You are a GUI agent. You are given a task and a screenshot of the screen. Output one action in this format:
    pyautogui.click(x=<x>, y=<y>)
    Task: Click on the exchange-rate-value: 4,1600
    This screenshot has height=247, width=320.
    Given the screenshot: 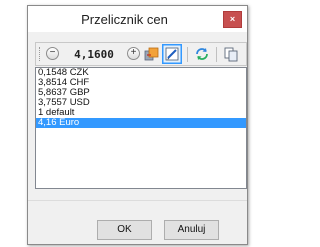 What is the action you would take?
    pyautogui.click(x=94, y=54)
    